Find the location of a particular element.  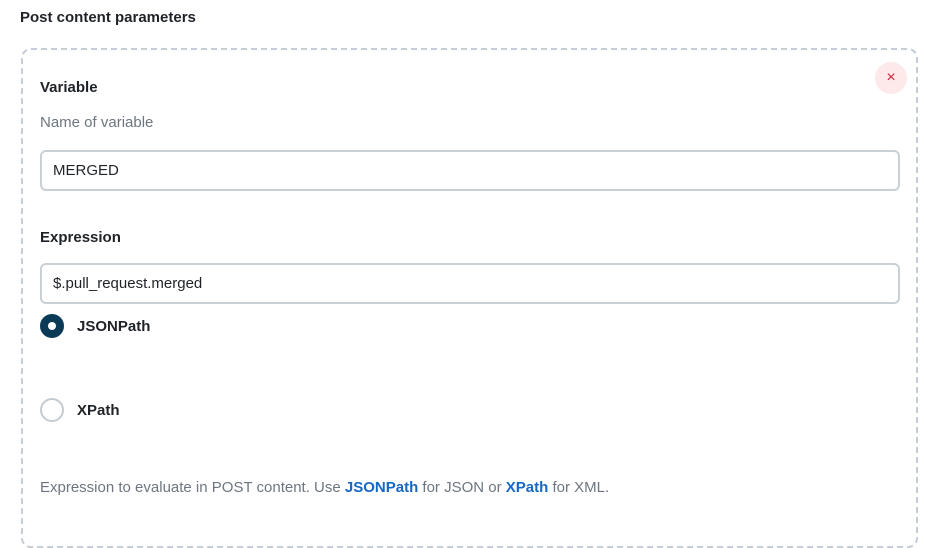

radio-xpath: XPath is located at coordinates (80, 410).